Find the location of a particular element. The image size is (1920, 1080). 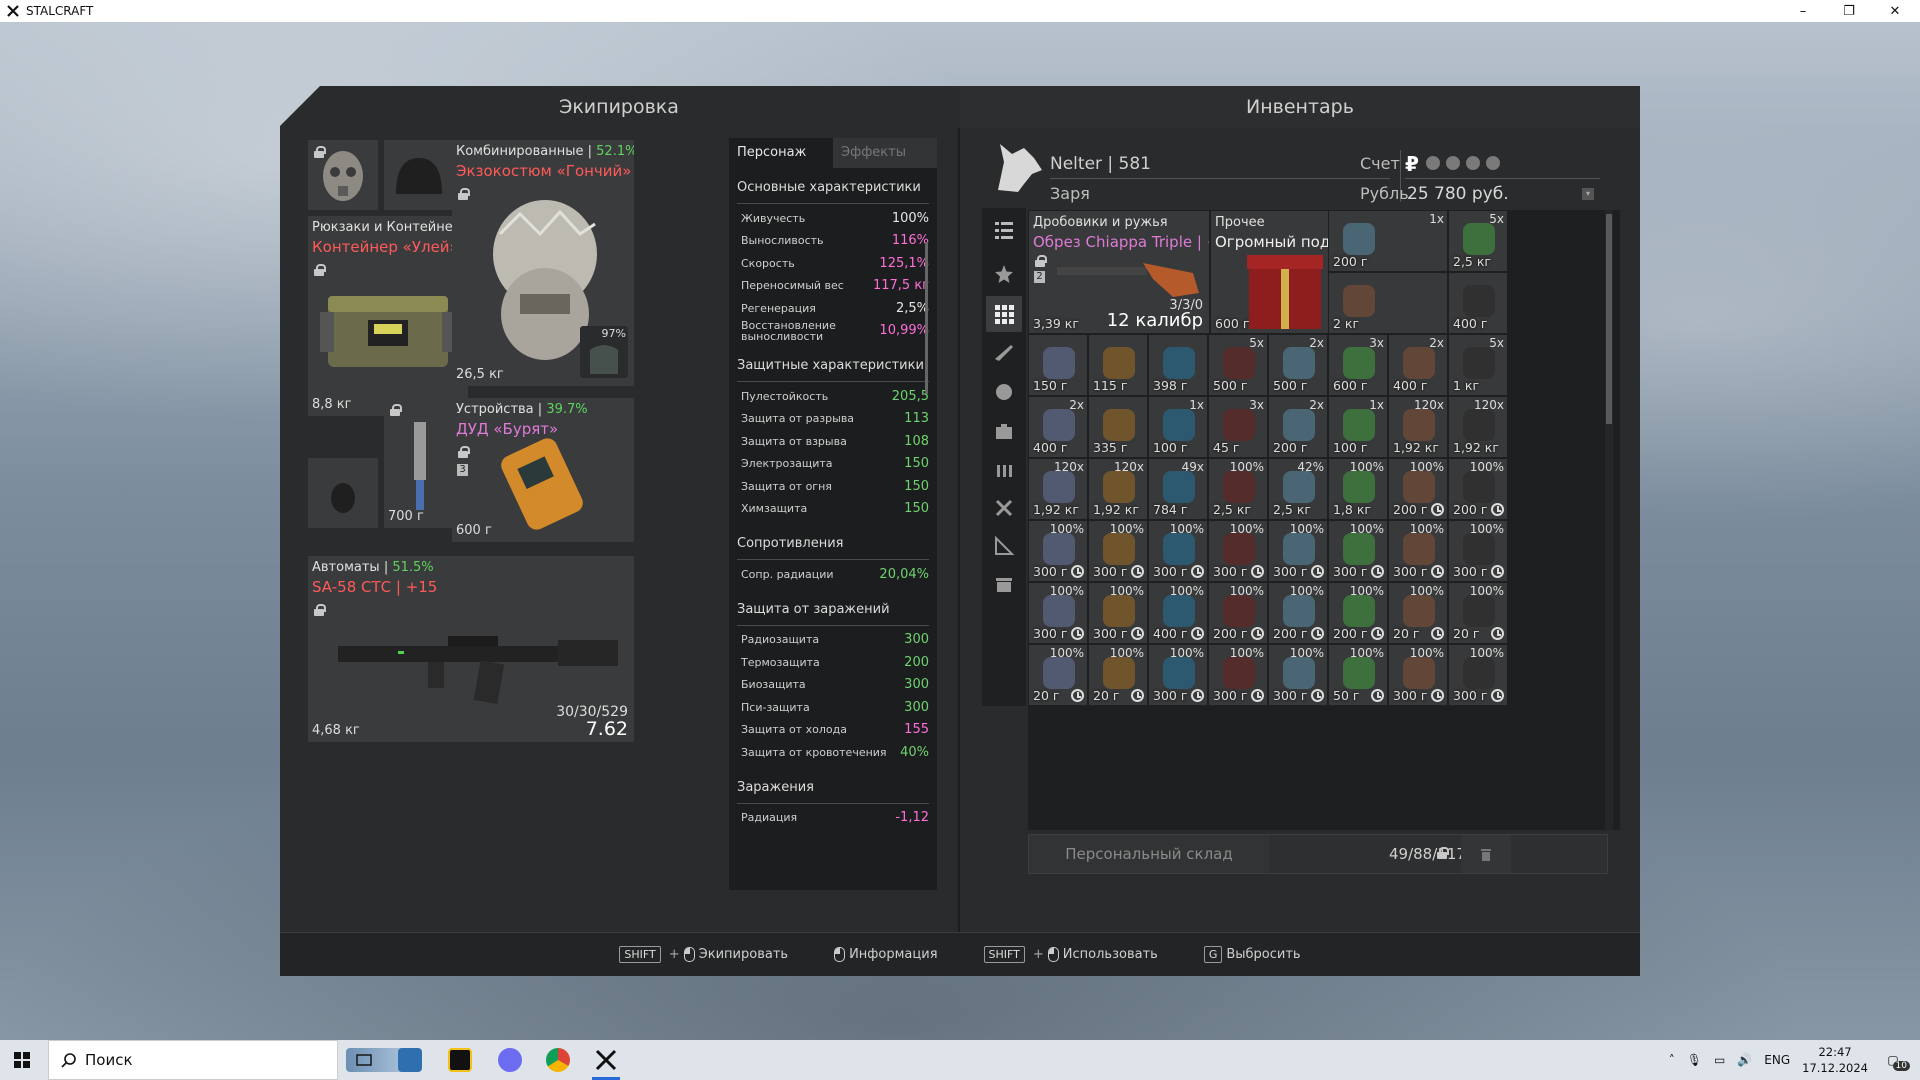

stash-lock-icon is located at coordinates (1443, 853).